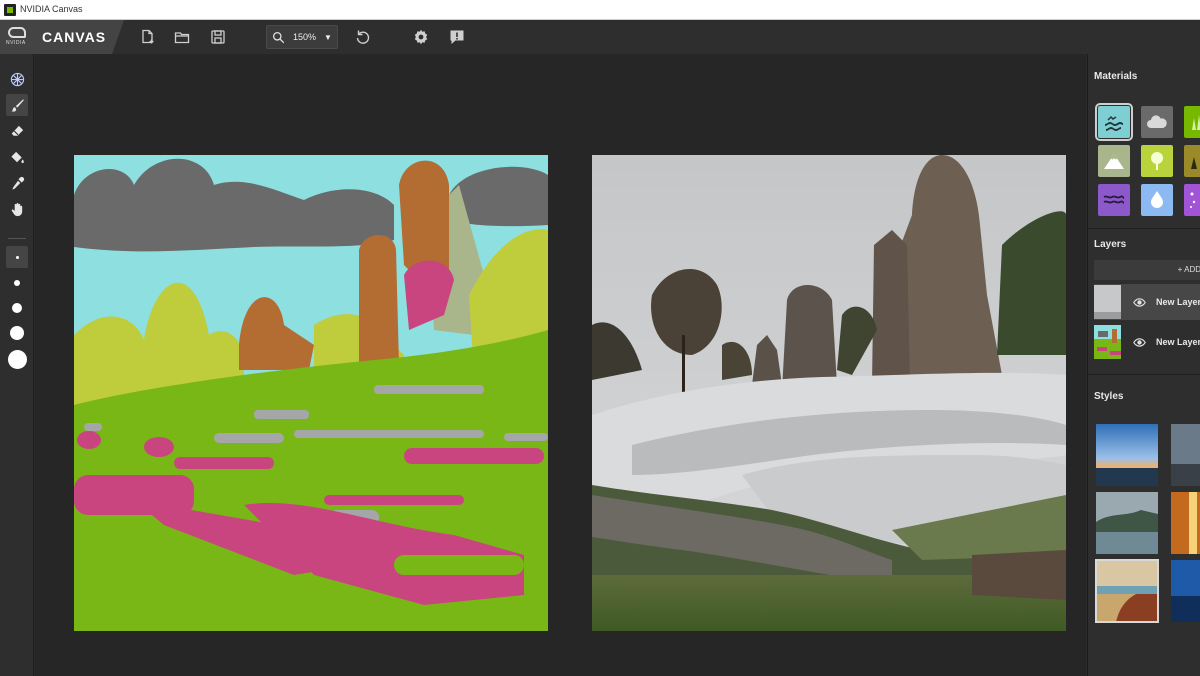 The image size is (1200, 676). I want to click on brand: NVIDIA CANVAS, so click(62, 37).